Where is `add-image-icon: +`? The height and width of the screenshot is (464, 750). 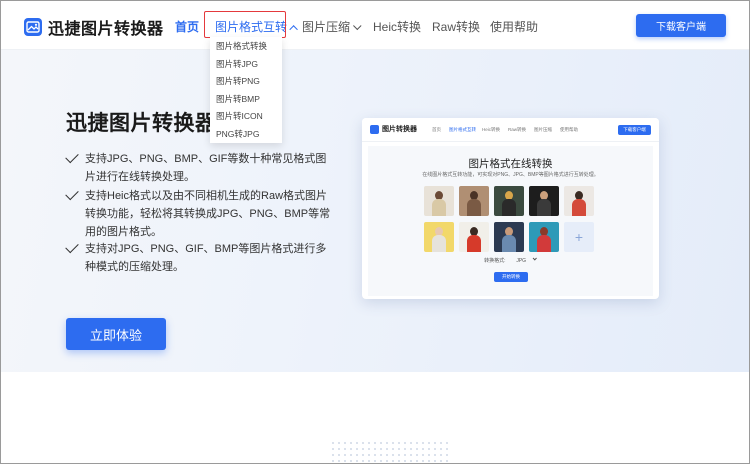 add-image-icon: + is located at coordinates (579, 237).